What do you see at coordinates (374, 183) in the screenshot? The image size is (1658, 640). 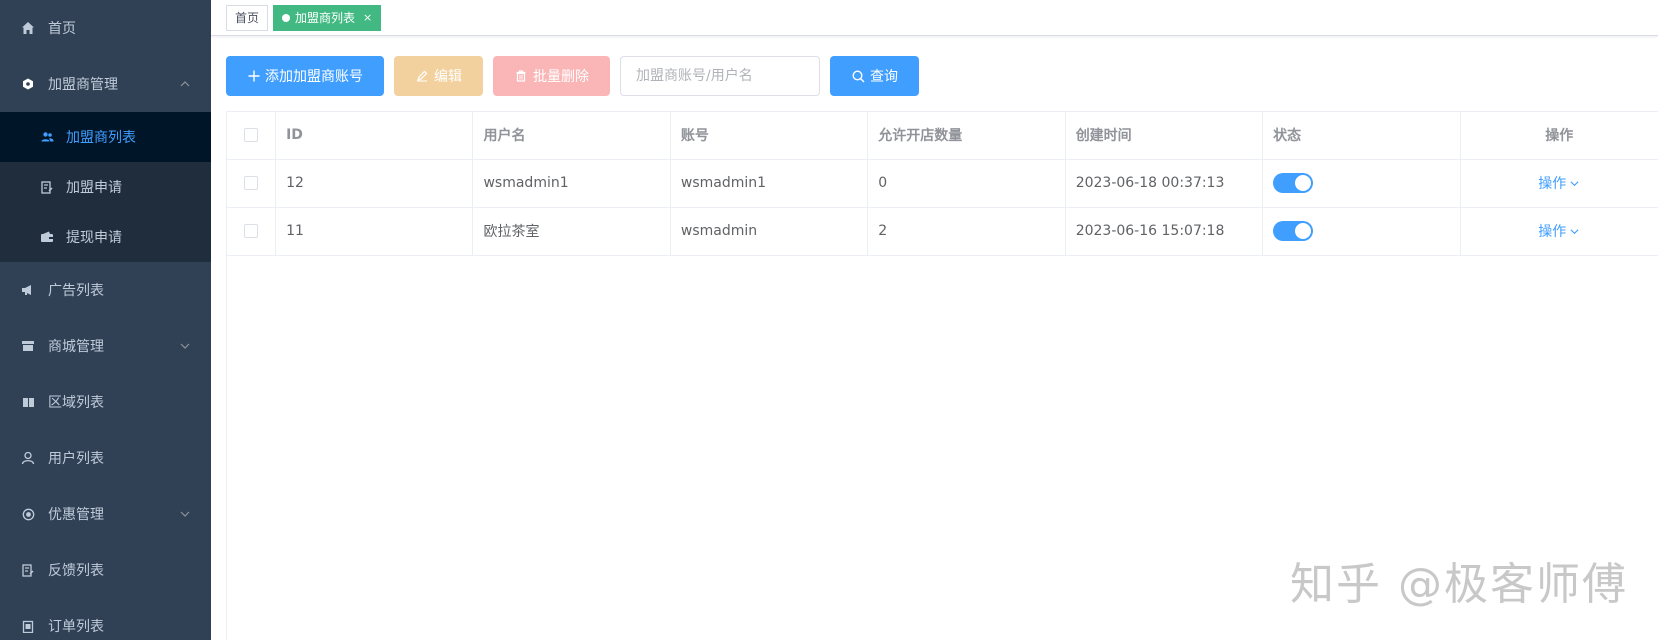 I see `cell-id: 12` at bounding box center [374, 183].